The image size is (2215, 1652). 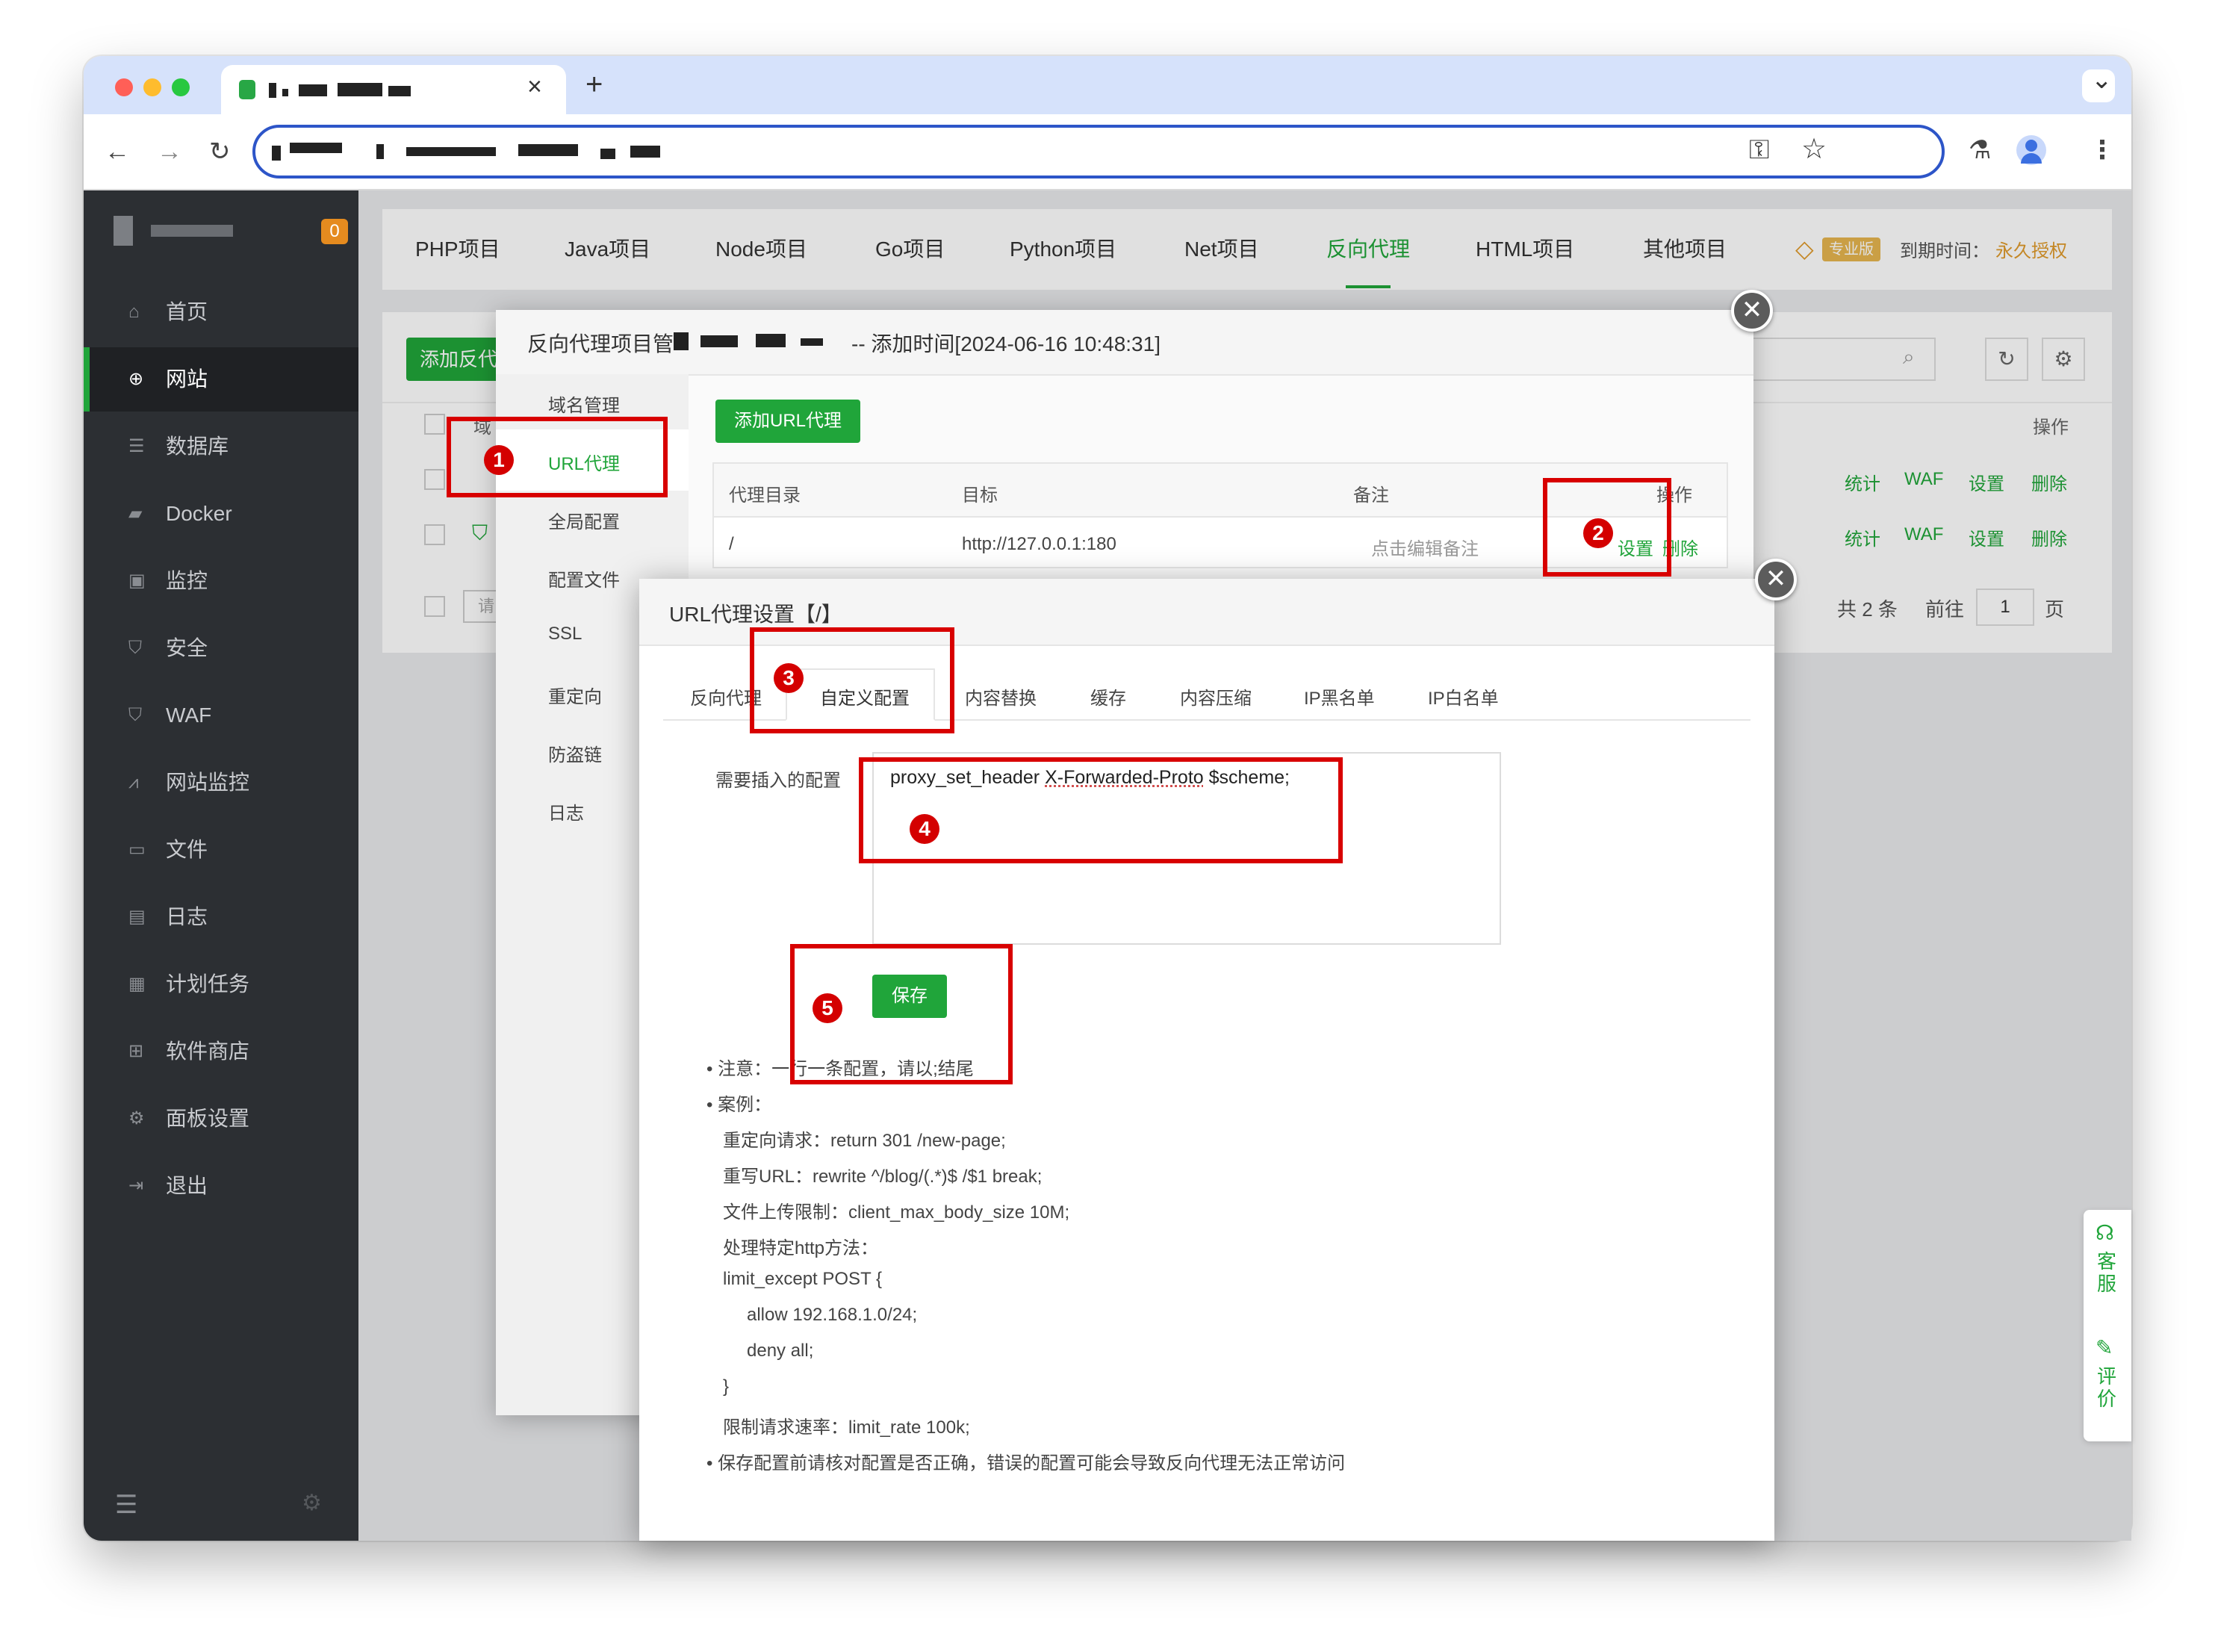 What do you see at coordinates (2108, 1272) in the screenshot?
I see `customer-service-button: 客服` at bounding box center [2108, 1272].